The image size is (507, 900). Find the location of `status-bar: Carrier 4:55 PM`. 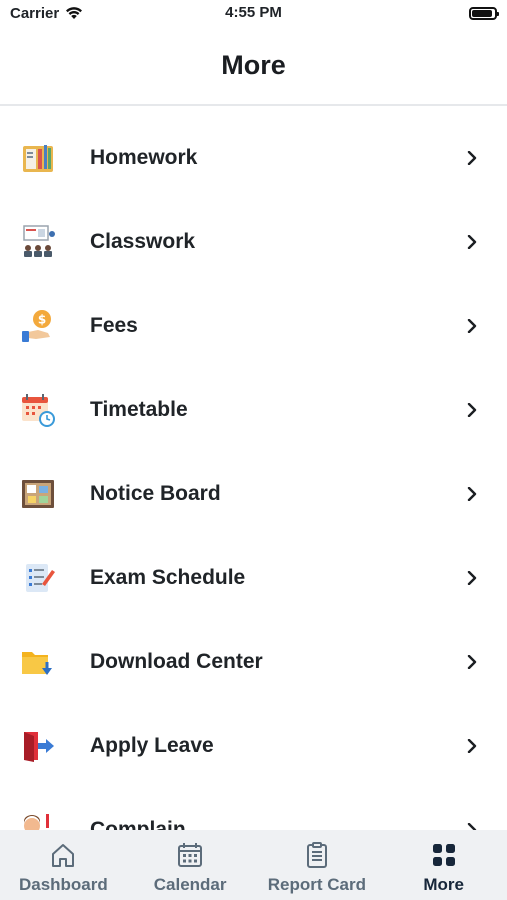

status-bar: Carrier 4:55 PM is located at coordinates (253, 13).